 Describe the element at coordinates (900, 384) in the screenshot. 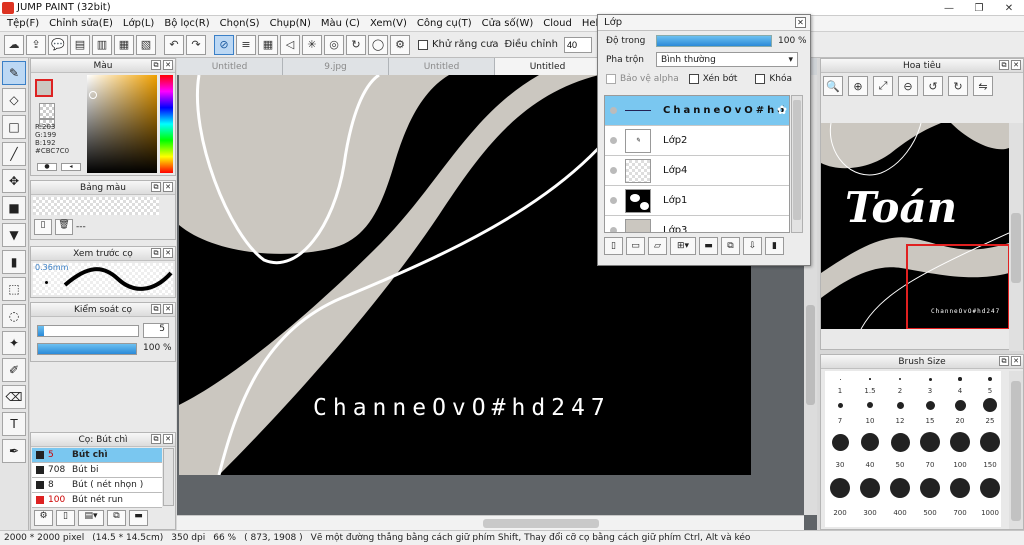

I see `brush-size-option: 2` at that location.